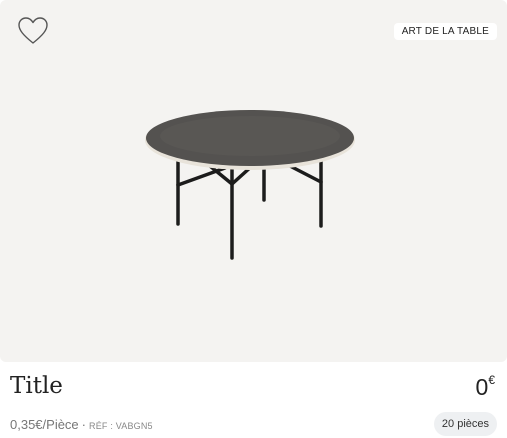 The image size is (507, 438). I want to click on product-meta: 0,35€/Pièce · RÉF : VABGN5, so click(81, 424).